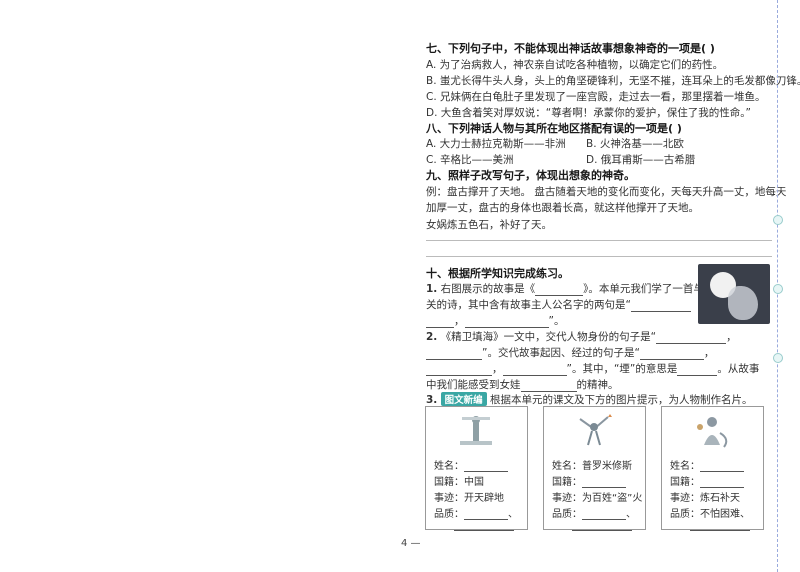  I want to click on poem-line-blank-1-cont, so click(440, 322).